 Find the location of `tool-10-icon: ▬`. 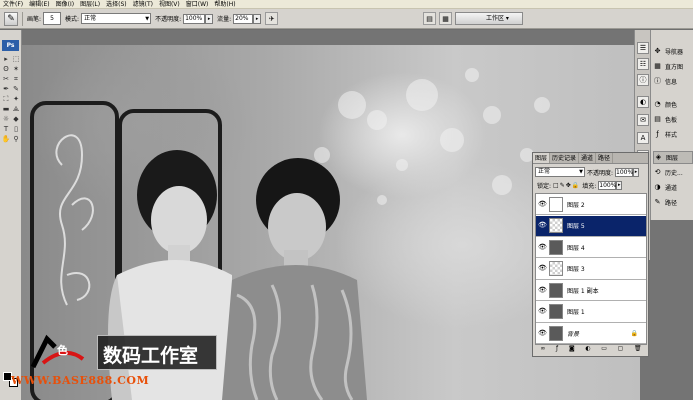

tool-10-icon: ▬ is located at coordinates (6, 109).